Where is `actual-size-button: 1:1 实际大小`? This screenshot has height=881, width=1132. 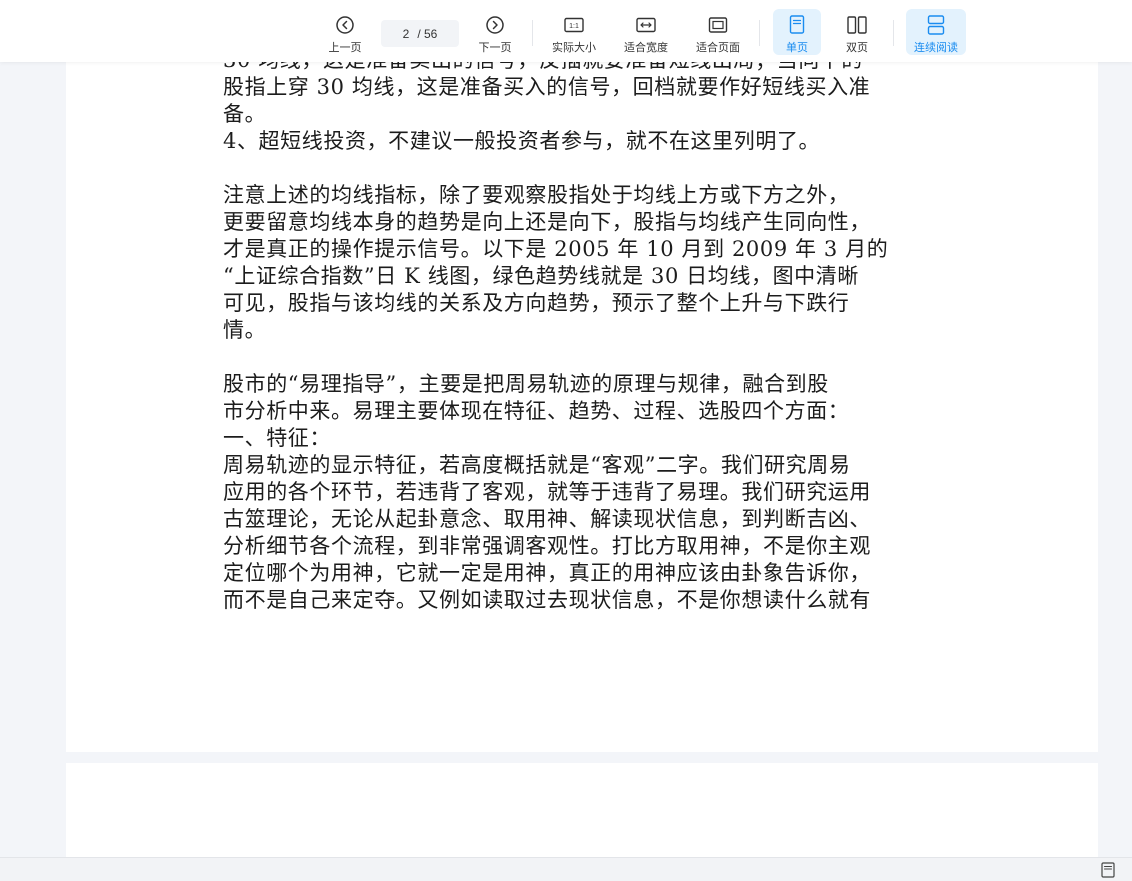
actual-size-button: 1:1 实际大小 is located at coordinates (574, 32).